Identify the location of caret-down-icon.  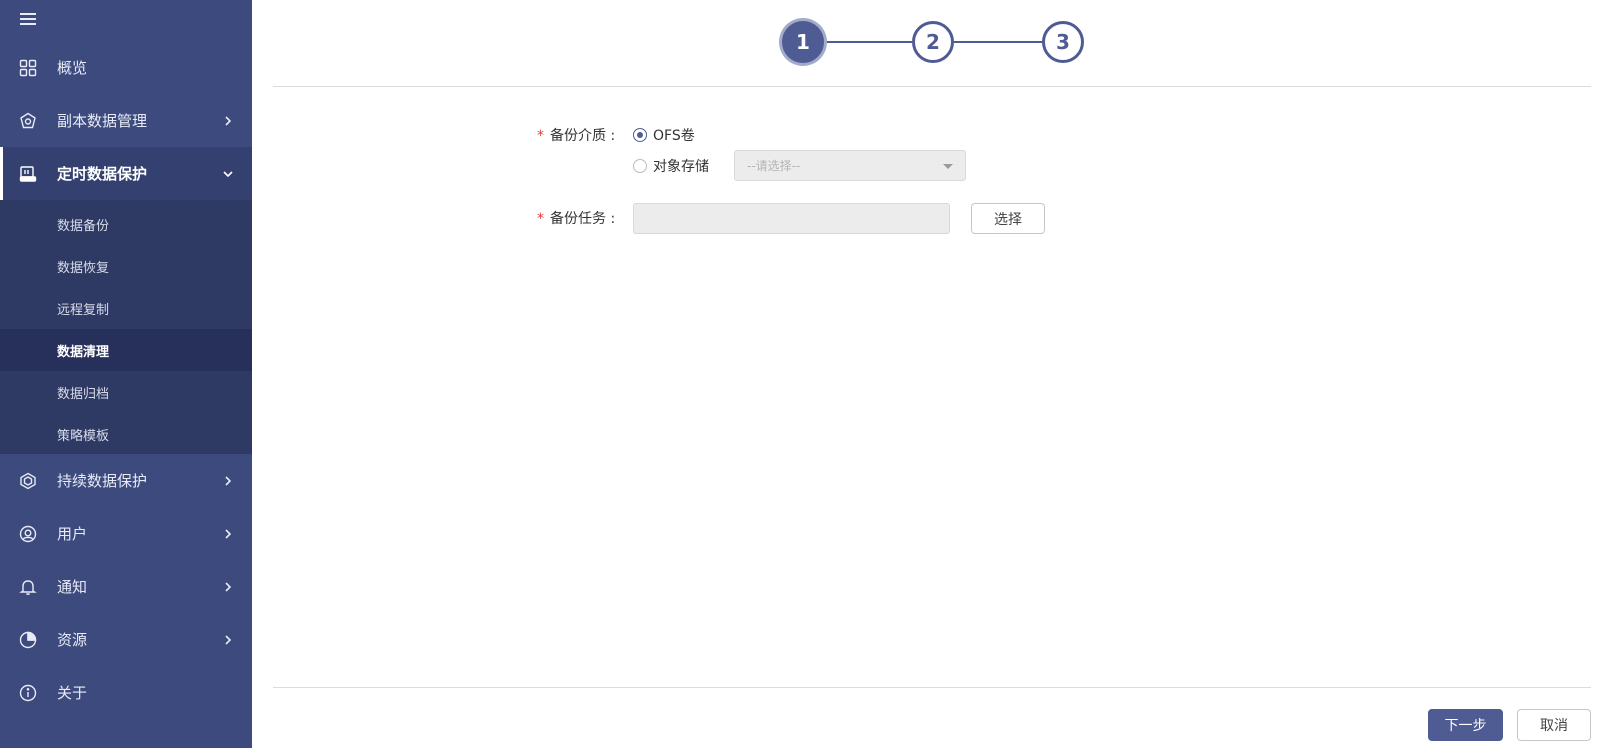
(948, 166).